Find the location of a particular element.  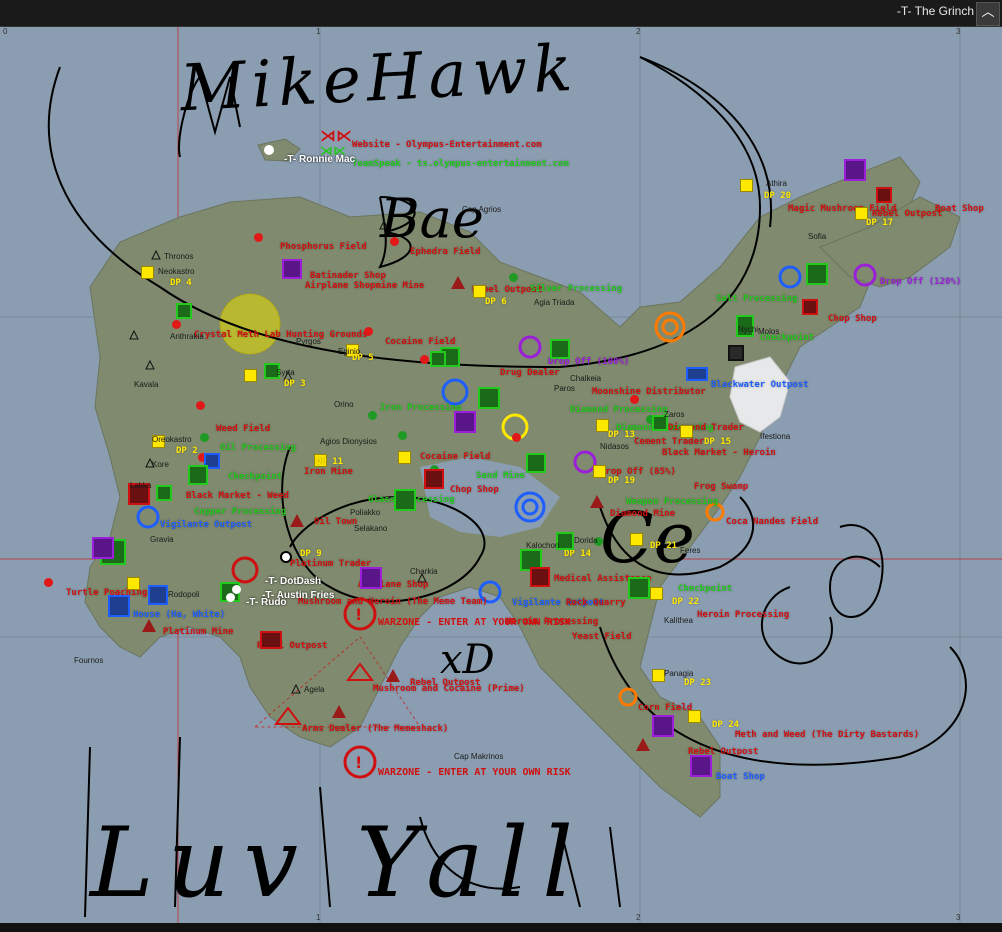

town-label: Selakano is located at coordinates (371, 528).